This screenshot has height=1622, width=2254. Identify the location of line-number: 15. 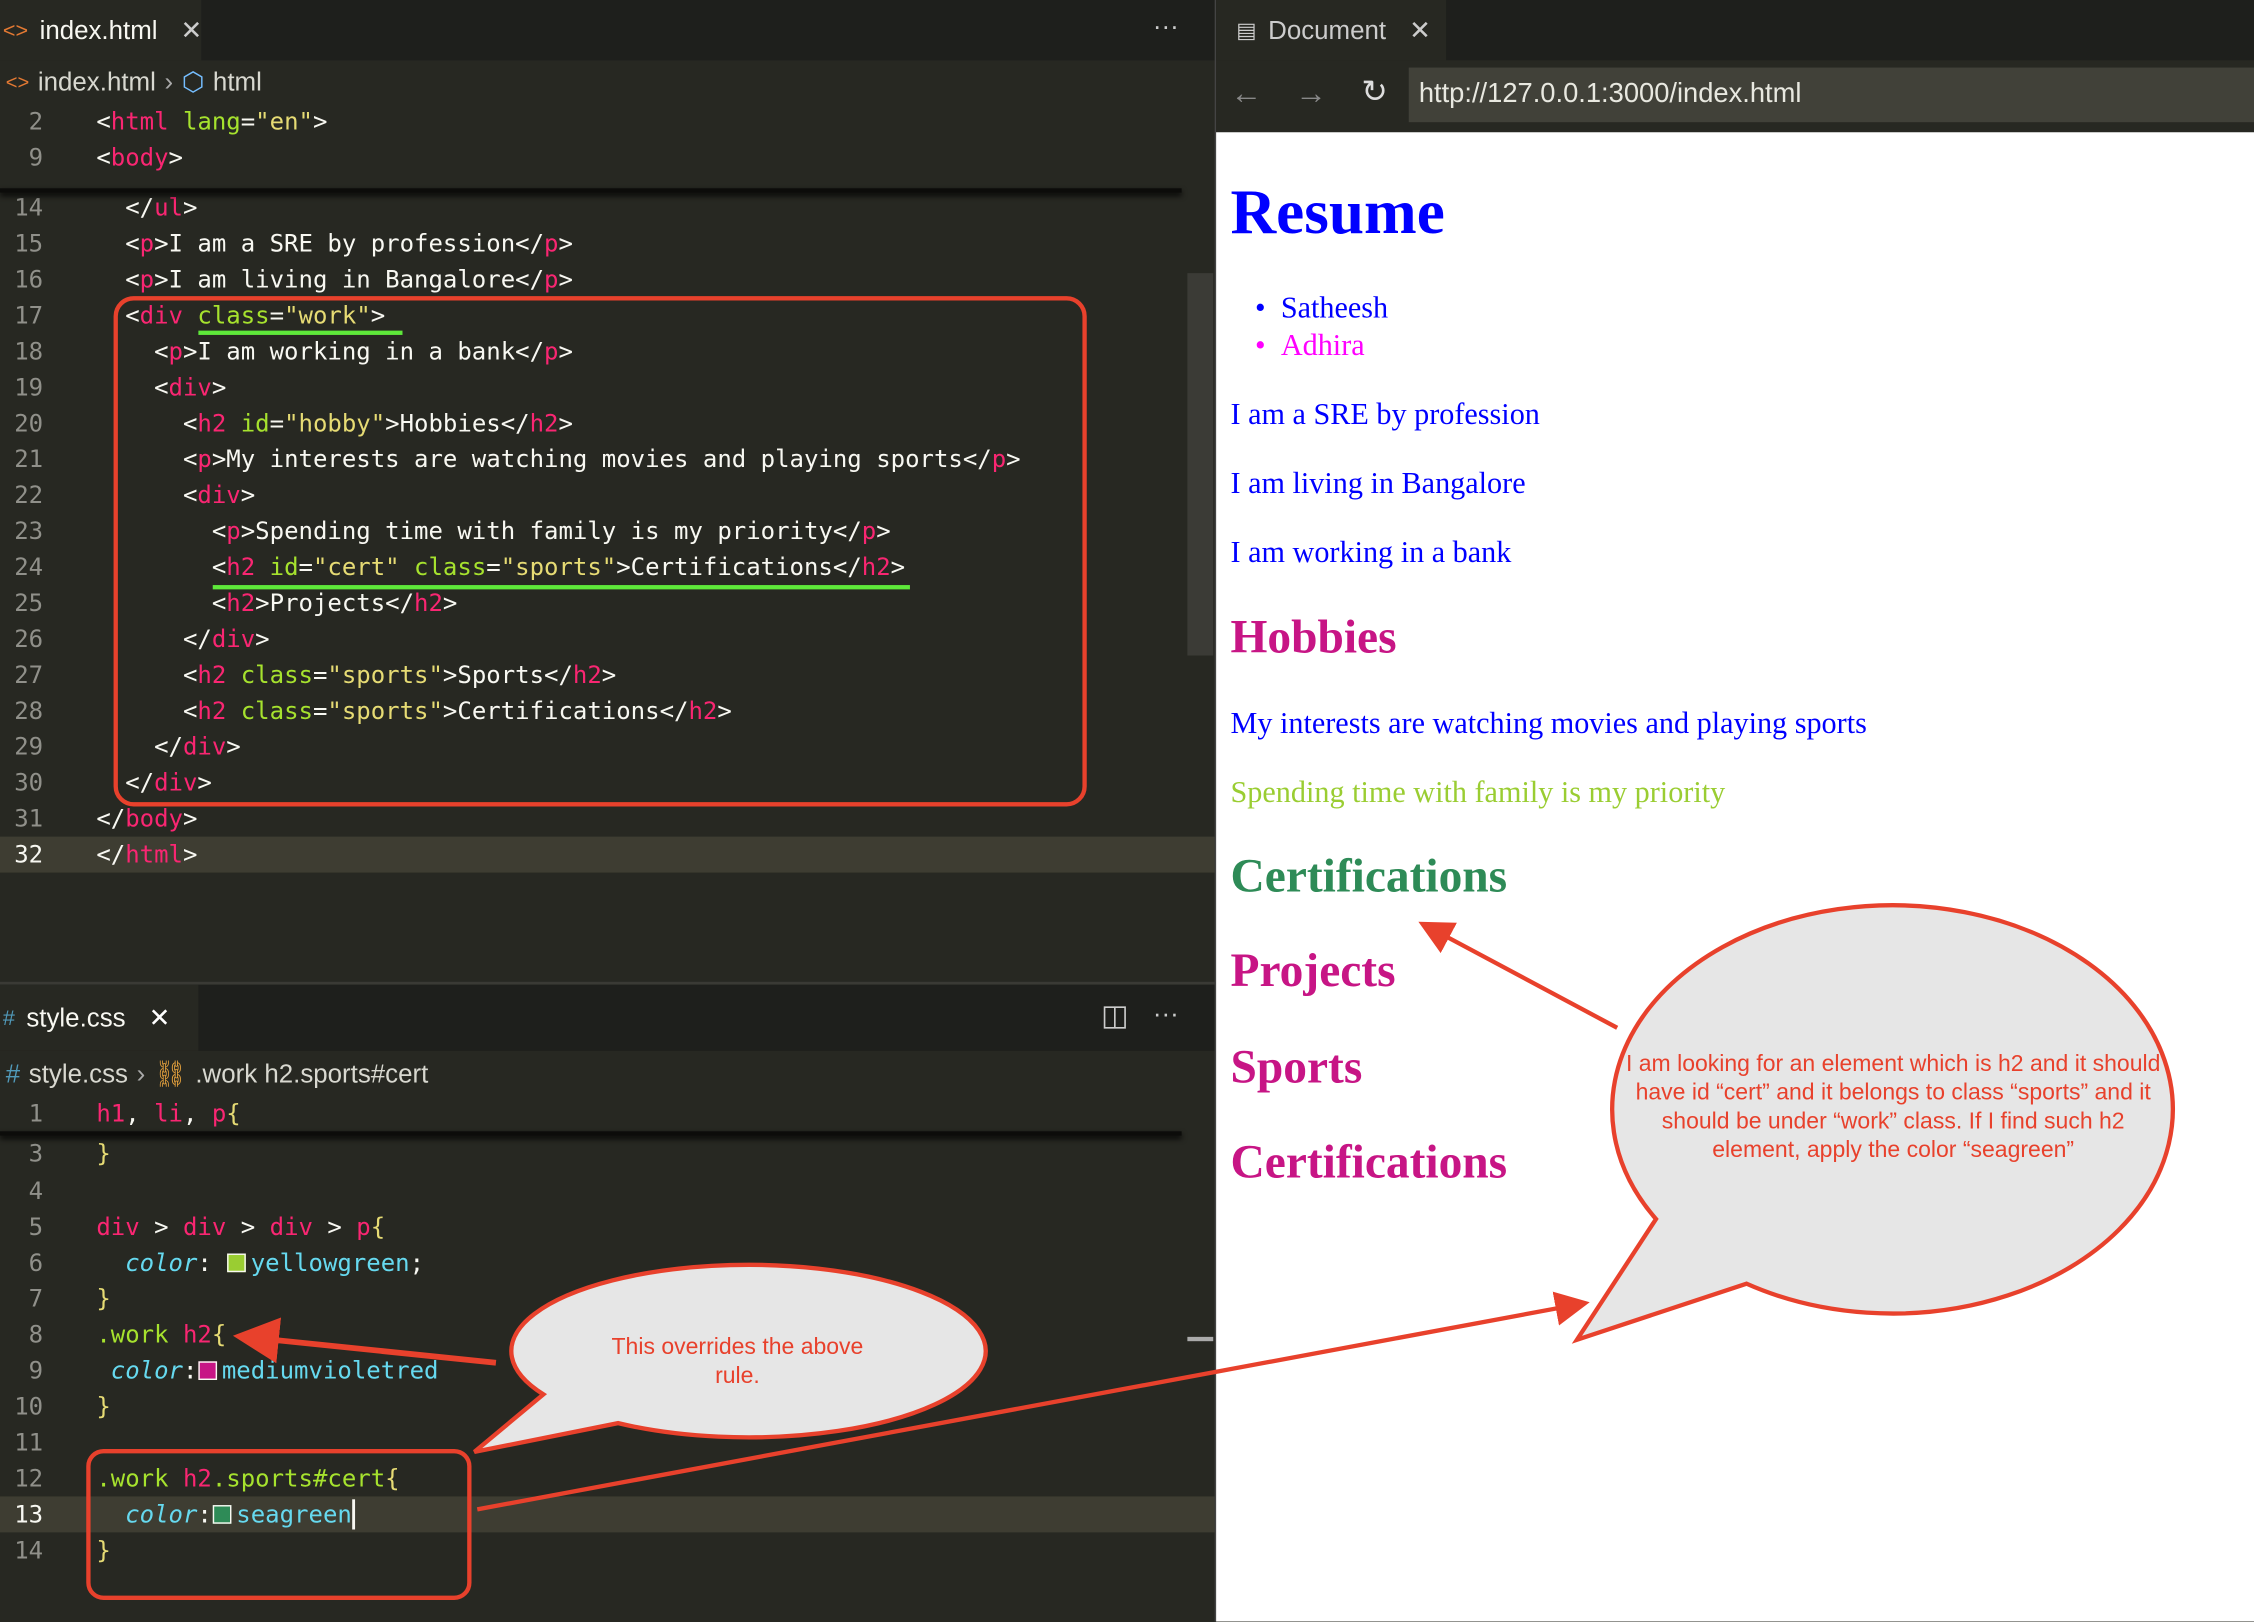
(29, 243).